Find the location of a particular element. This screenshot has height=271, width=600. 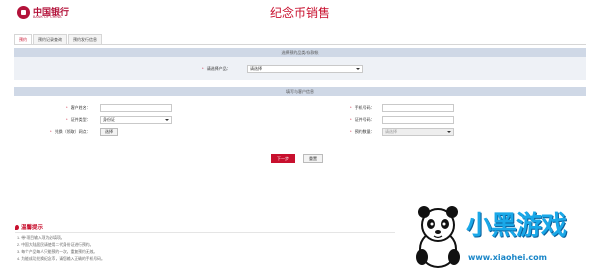

tips-title-row: 温馨提示 is located at coordinates (205, 228).